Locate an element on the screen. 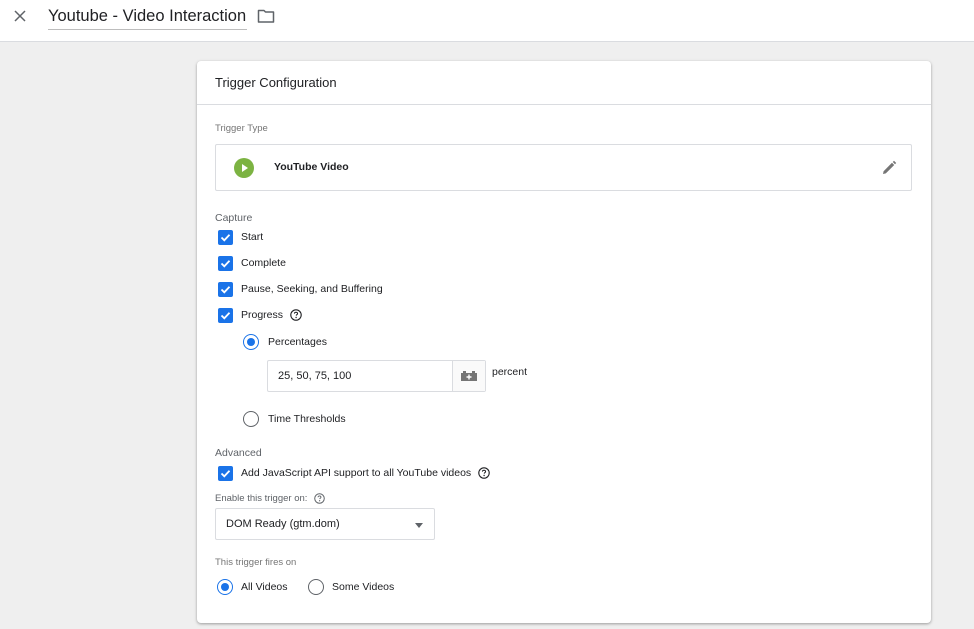 This screenshot has height=629, width=974. radio-some-videos: Some Videos is located at coordinates (351, 587).